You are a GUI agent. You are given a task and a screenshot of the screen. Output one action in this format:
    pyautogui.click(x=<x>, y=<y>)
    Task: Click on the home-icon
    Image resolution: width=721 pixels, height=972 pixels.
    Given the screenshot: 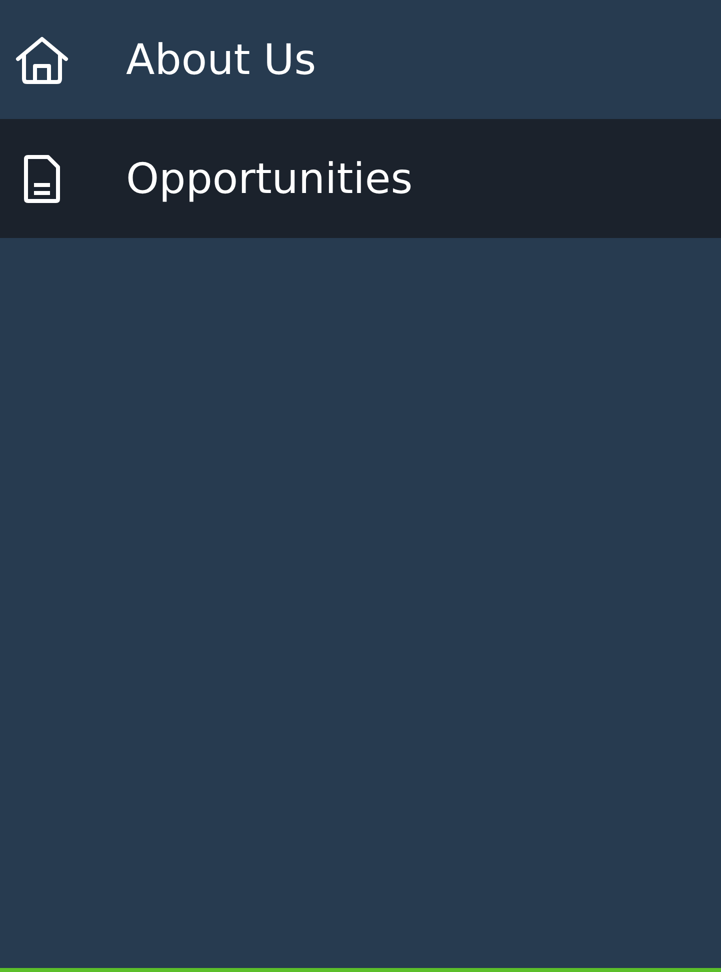 What is the action you would take?
    pyautogui.click(x=42, y=59)
    